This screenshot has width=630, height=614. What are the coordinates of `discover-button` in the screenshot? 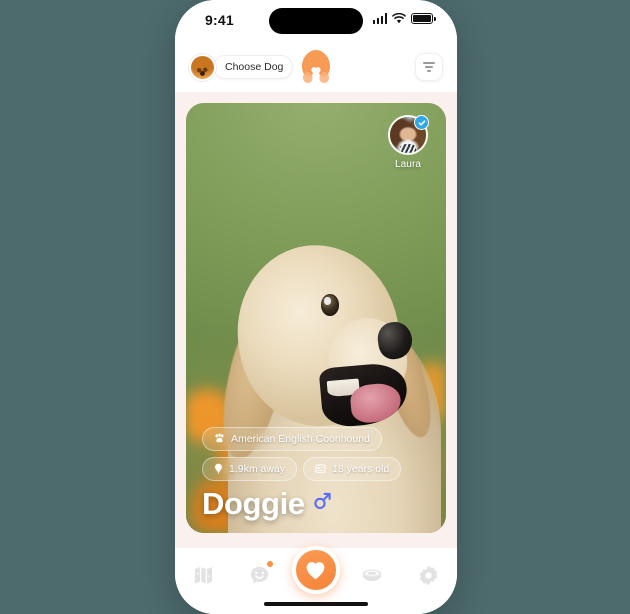 It's located at (315, 570).